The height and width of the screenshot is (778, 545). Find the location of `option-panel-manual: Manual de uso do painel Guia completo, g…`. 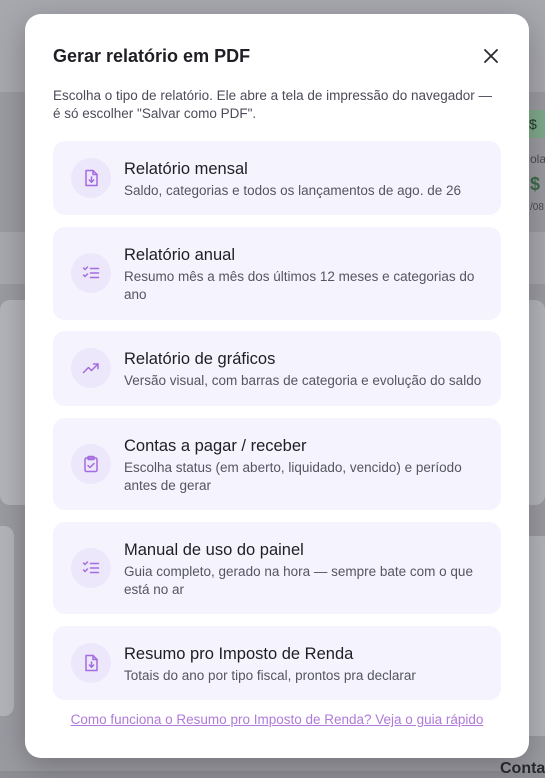

option-panel-manual: Manual de uso do painel Guia completo, g… is located at coordinates (277, 568).